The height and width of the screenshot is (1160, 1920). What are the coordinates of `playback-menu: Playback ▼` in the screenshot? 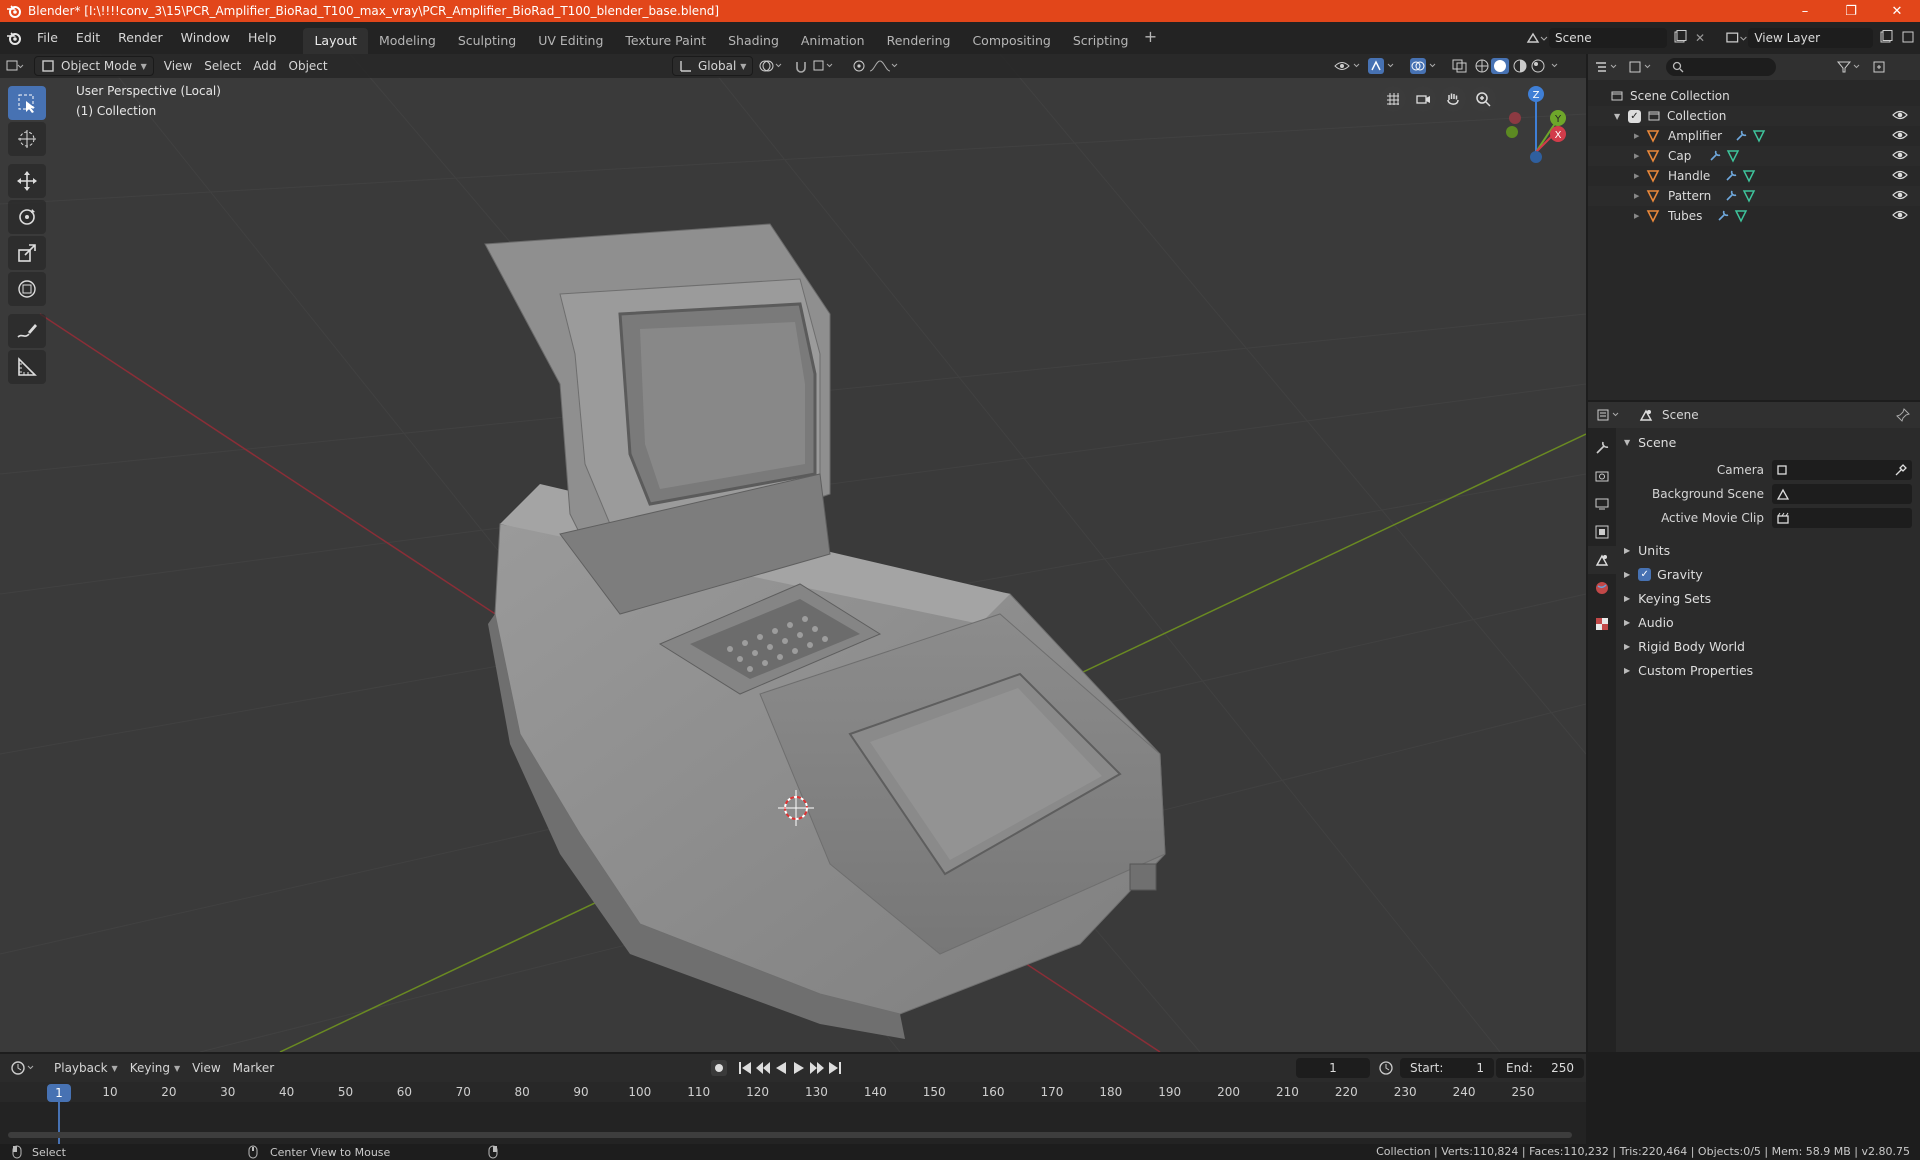 It's located at (86, 1068).